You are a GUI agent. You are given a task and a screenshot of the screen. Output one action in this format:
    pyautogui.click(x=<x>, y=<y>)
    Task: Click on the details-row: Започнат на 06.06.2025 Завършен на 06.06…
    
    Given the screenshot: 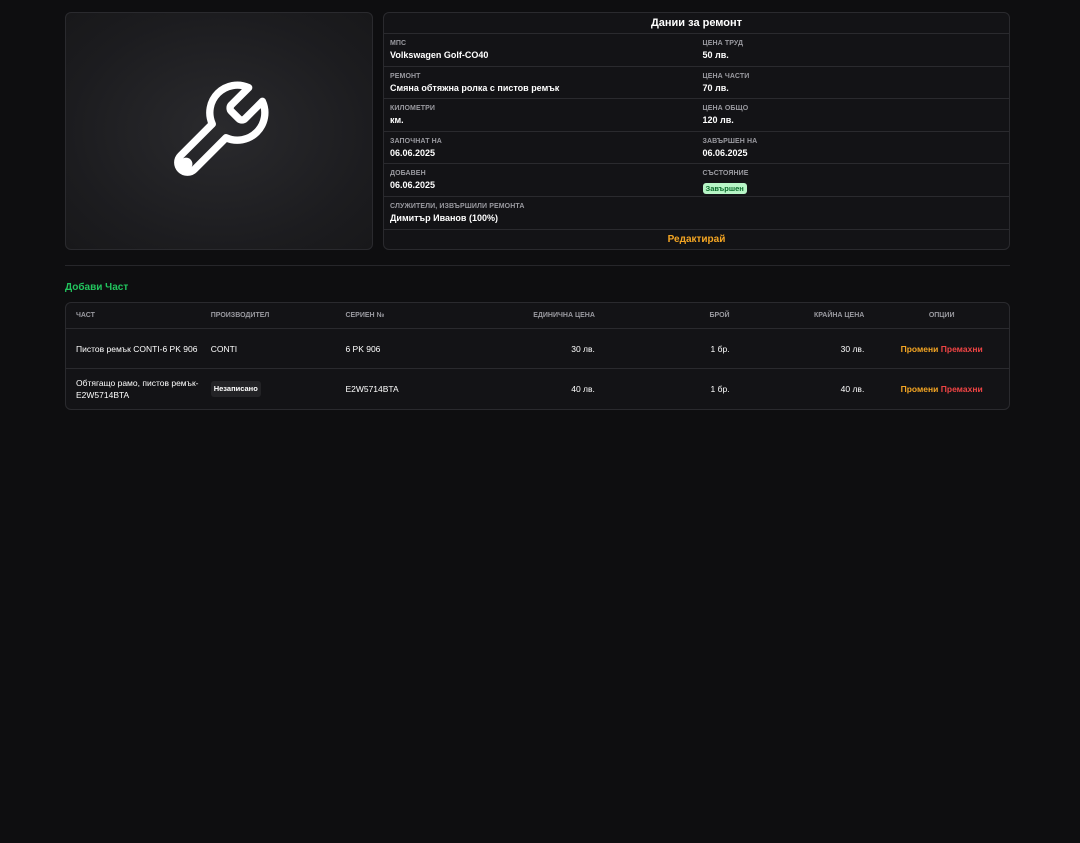 What is the action you would take?
    pyautogui.click(x=696, y=148)
    